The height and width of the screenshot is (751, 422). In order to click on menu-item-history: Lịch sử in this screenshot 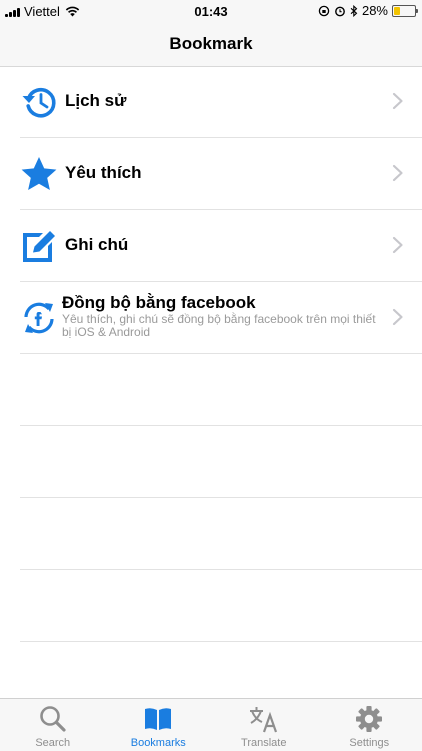, I will do `click(221, 102)`.